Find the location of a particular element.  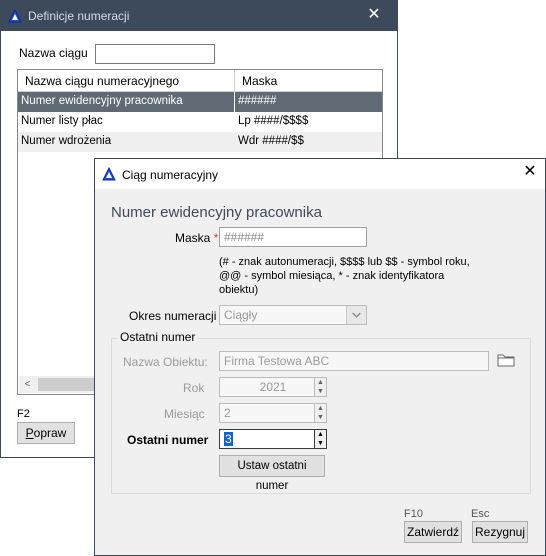

year-value: 2021 is located at coordinates (273, 387).